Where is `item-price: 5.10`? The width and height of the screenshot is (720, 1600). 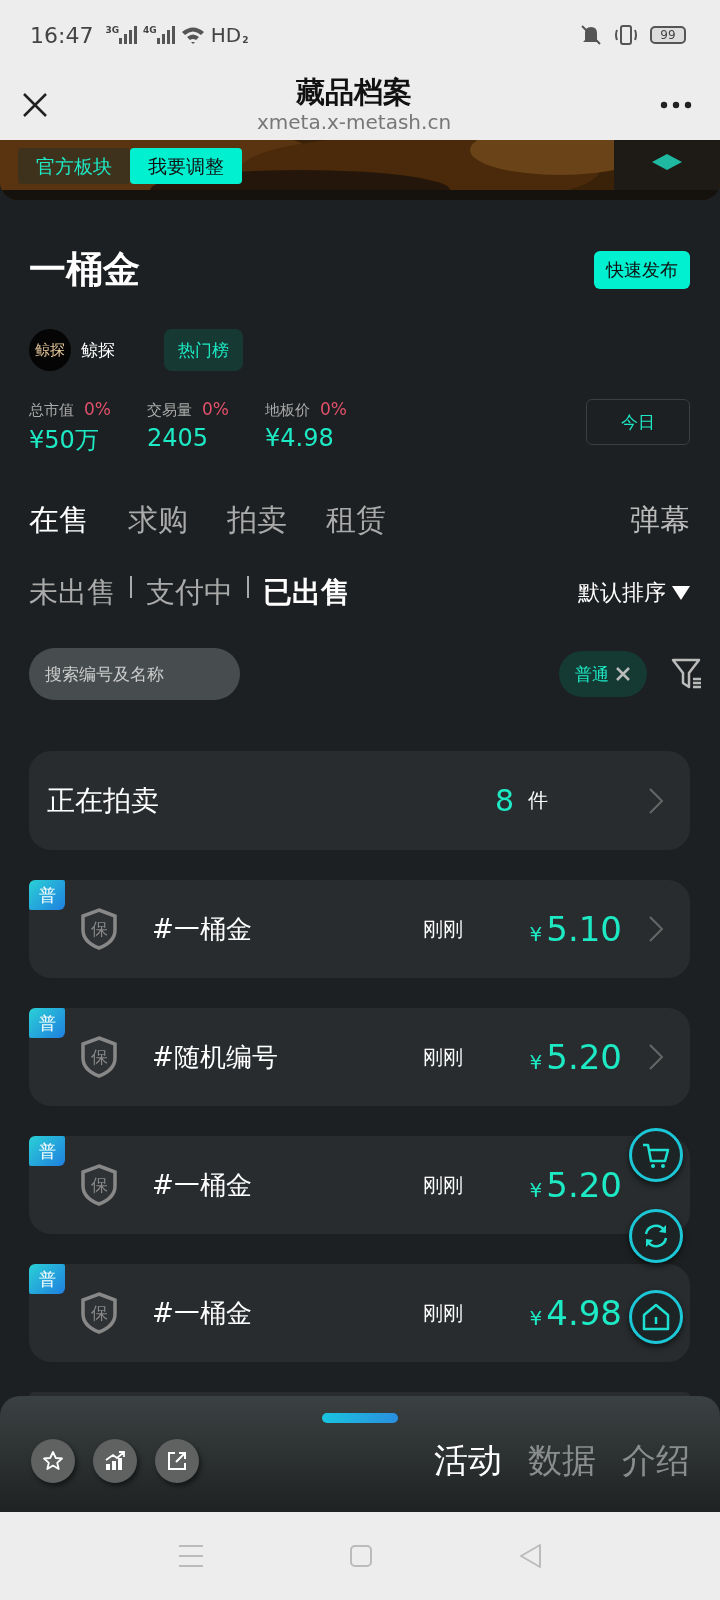
item-price: 5.10 is located at coordinates (584, 929).